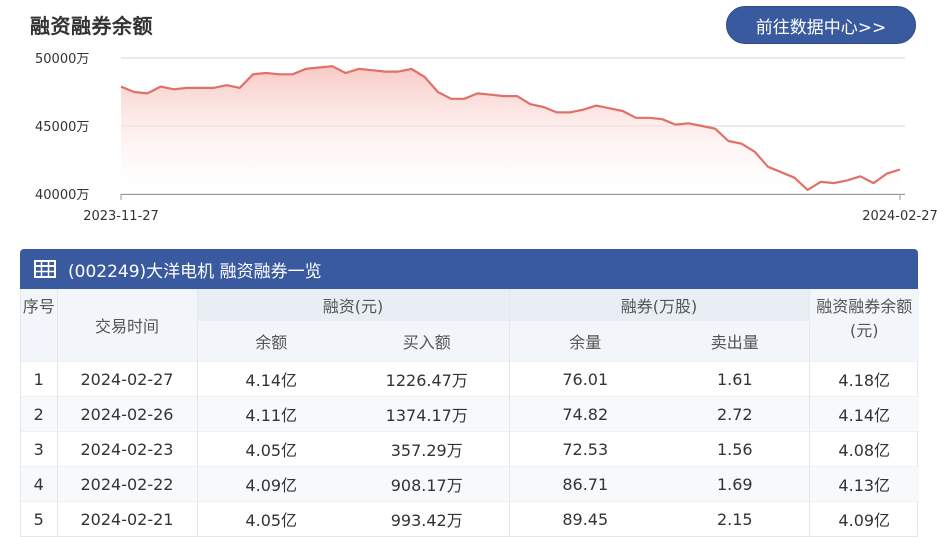 The image size is (937, 537). I want to click on col-date: 交易时间, so click(126, 325).